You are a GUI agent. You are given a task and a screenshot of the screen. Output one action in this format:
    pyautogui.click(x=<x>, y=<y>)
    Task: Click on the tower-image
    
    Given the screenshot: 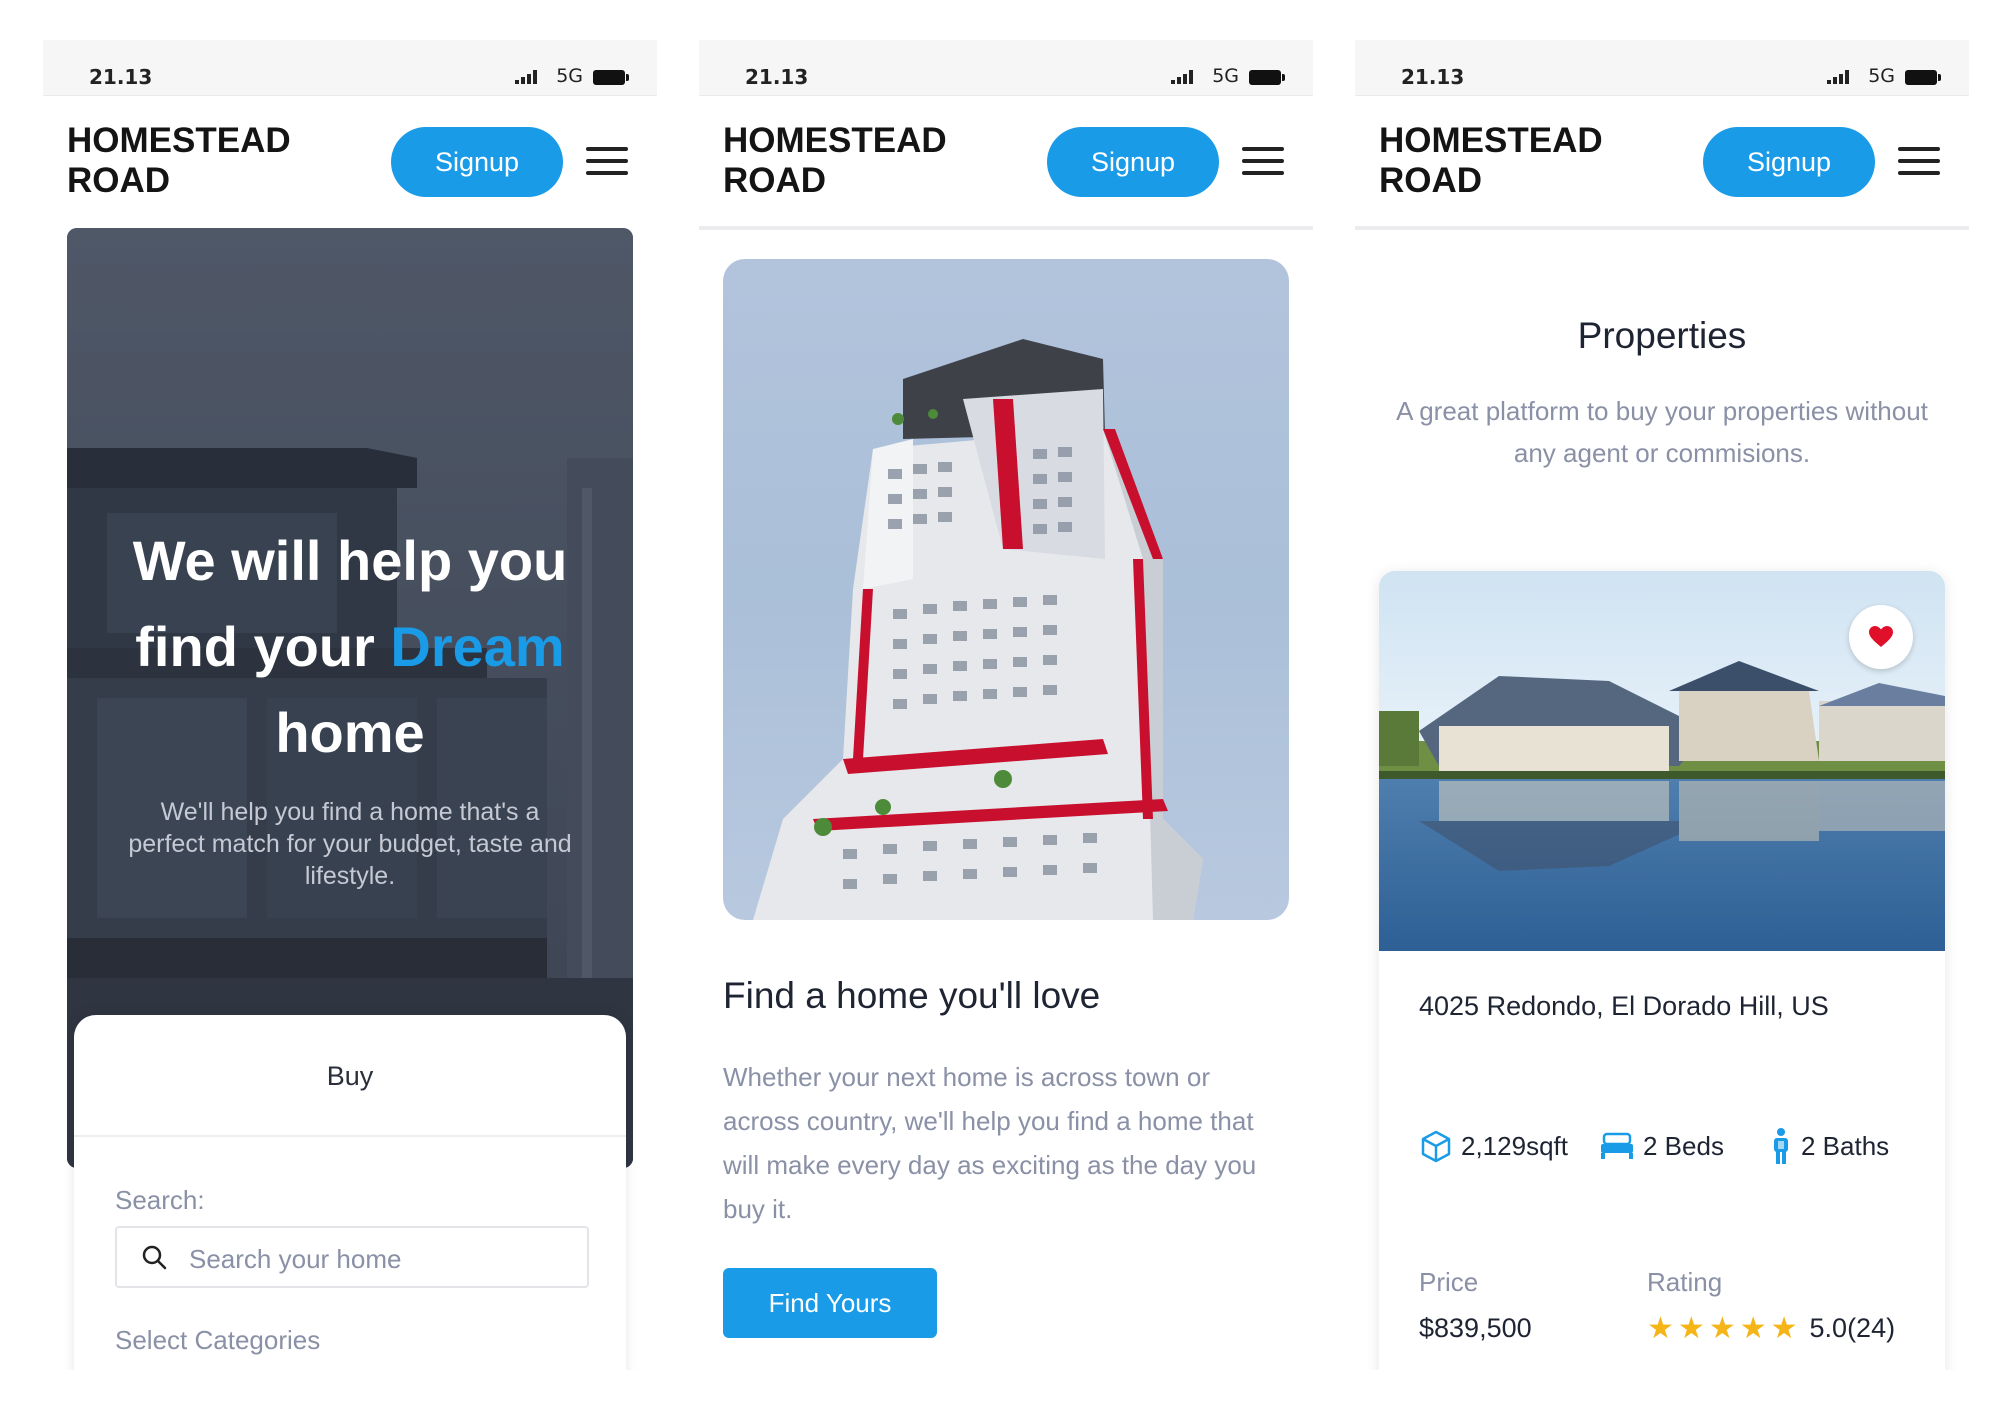 What is the action you would take?
    pyautogui.click(x=1006, y=589)
    